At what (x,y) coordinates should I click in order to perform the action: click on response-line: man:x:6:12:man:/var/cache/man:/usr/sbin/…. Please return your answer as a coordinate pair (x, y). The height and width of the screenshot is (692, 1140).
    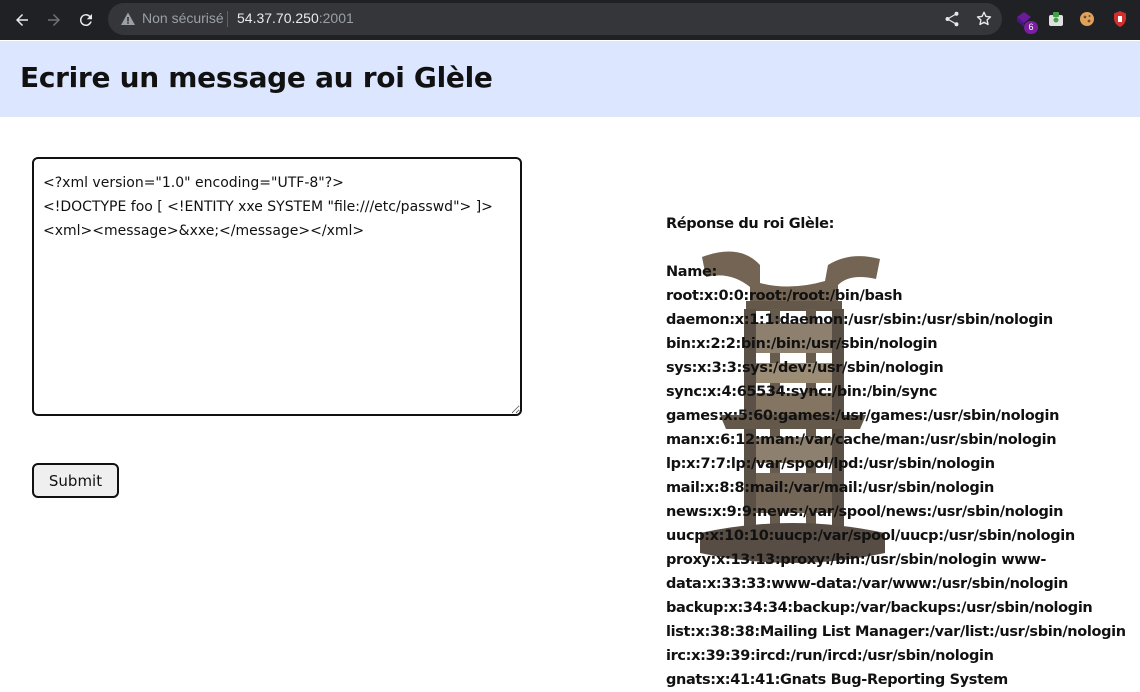
    Looking at the image, I should click on (861, 440).